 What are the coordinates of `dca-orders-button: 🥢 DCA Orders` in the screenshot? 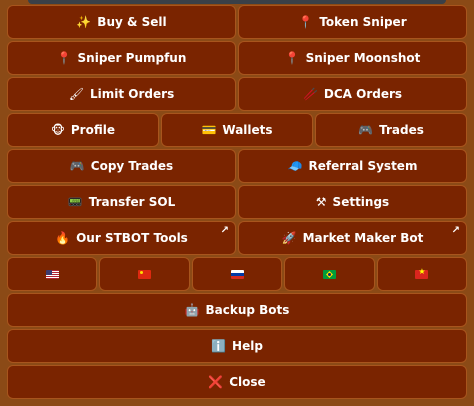 It's located at (352, 94).